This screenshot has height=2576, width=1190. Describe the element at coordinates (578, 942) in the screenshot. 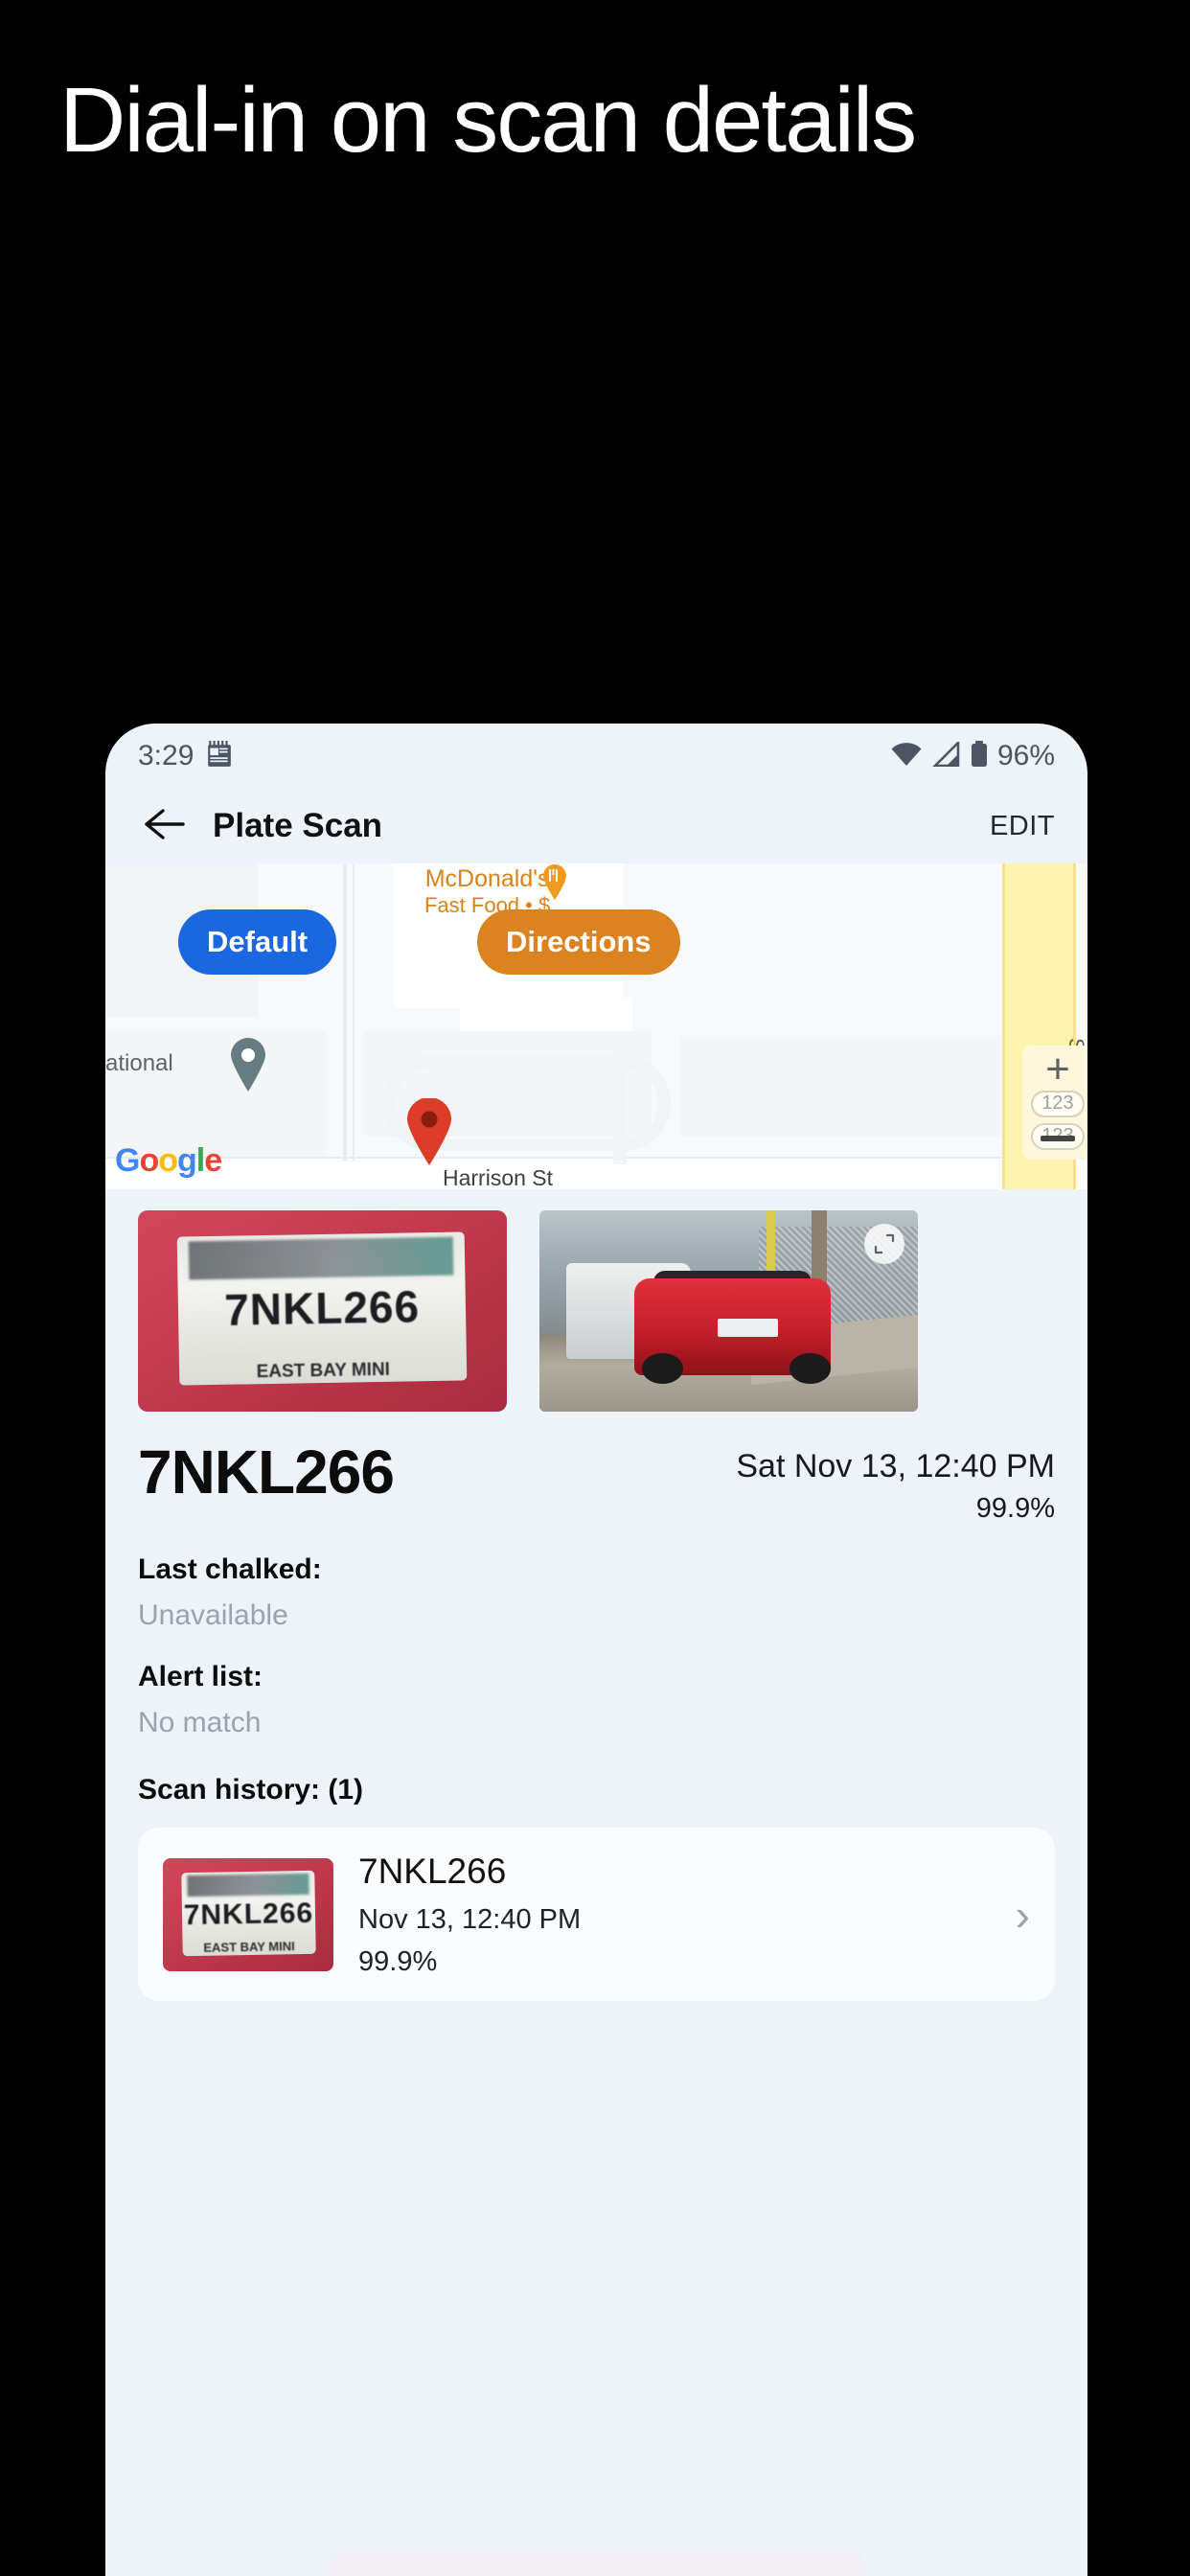

I see `map-directions-button: Directions` at that location.